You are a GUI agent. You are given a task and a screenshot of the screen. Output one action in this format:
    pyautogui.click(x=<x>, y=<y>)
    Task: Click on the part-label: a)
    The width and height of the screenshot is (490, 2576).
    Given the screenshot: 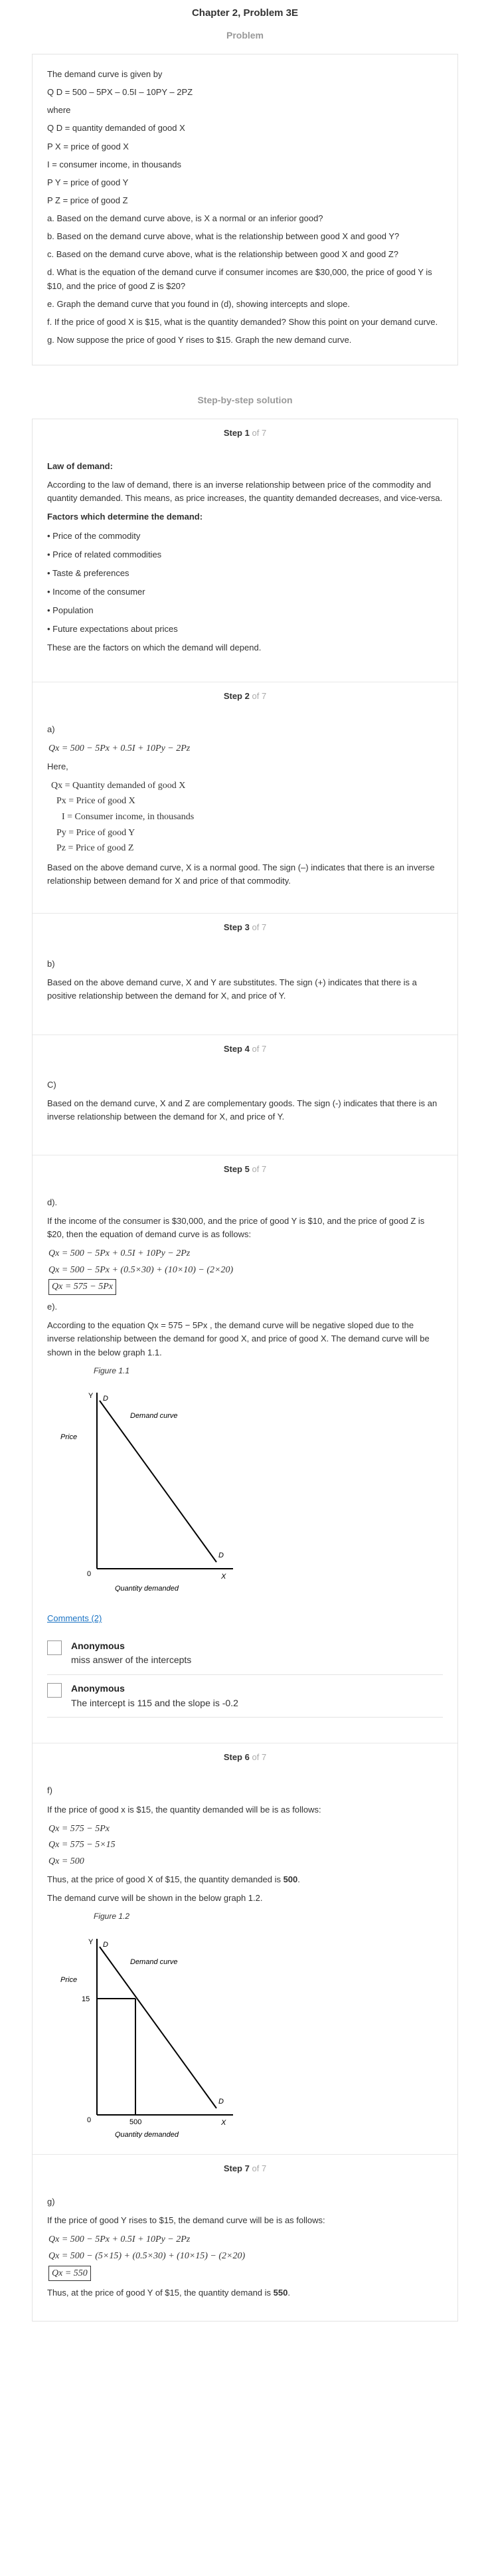 What is the action you would take?
    pyautogui.click(x=51, y=729)
    